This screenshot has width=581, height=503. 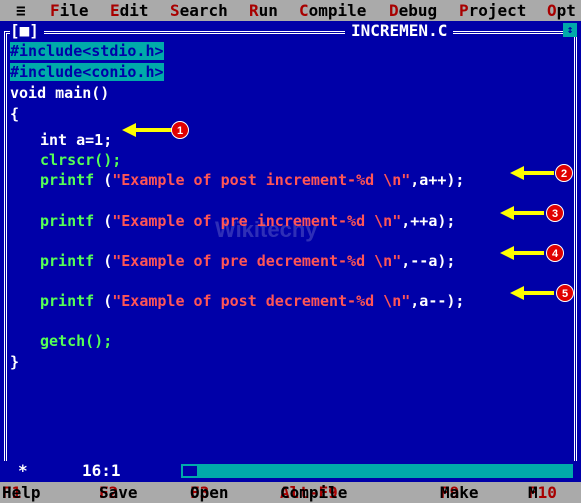 I want to click on code-line-6: clrscr();, so click(x=81, y=160).